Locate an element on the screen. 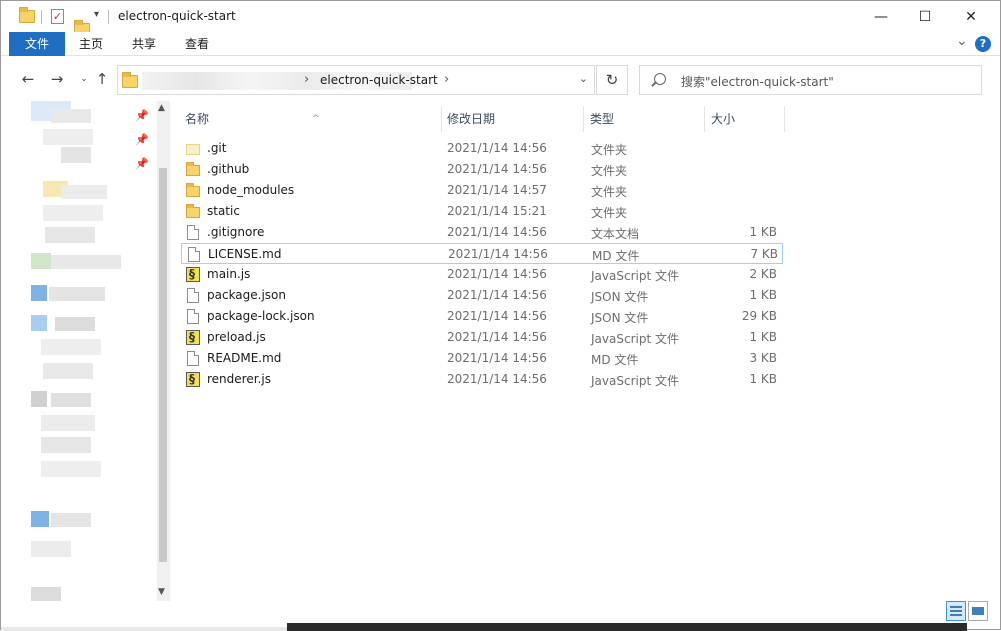 This screenshot has width=1001, height=631. folder-faded-icon is located at coordinates (193, 148).